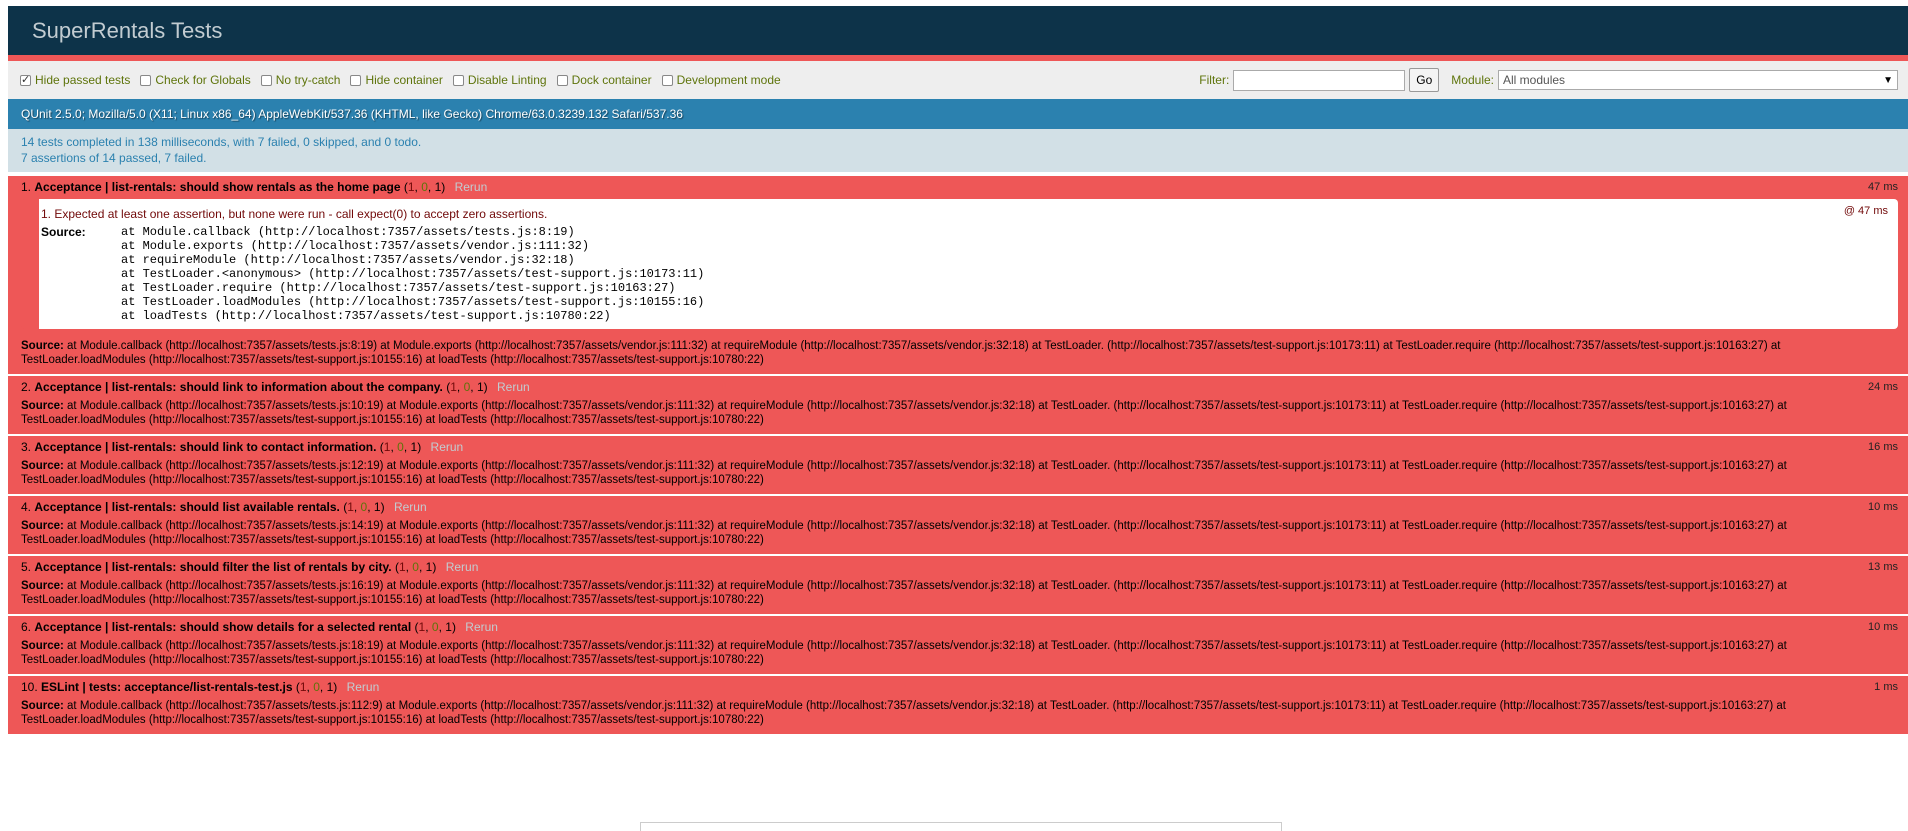  What do you see at coordinates (308, 80) in the screenshot?
I see `option-label: No try-catch` at bounding box center [308, 80].